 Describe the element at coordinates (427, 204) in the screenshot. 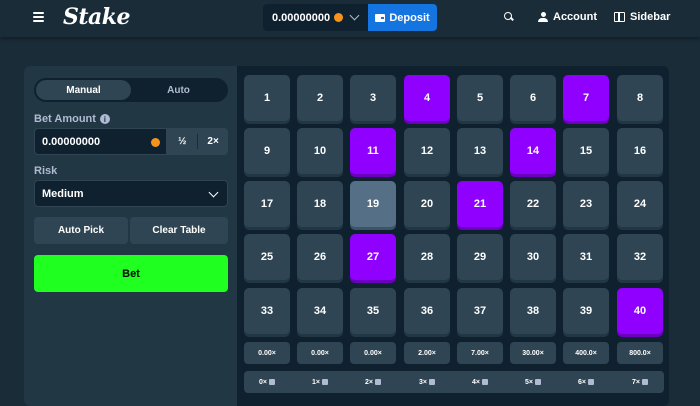

I see `keno-tile-20: 20` at that location.